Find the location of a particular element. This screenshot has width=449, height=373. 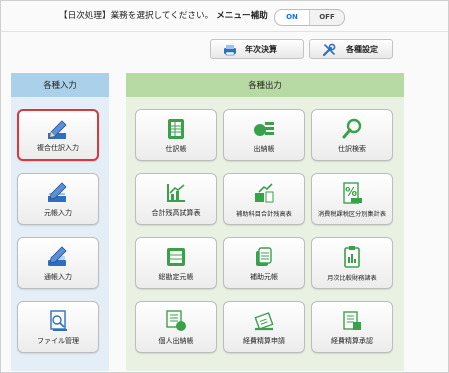

file-icon is located at coordinates (58, 320).